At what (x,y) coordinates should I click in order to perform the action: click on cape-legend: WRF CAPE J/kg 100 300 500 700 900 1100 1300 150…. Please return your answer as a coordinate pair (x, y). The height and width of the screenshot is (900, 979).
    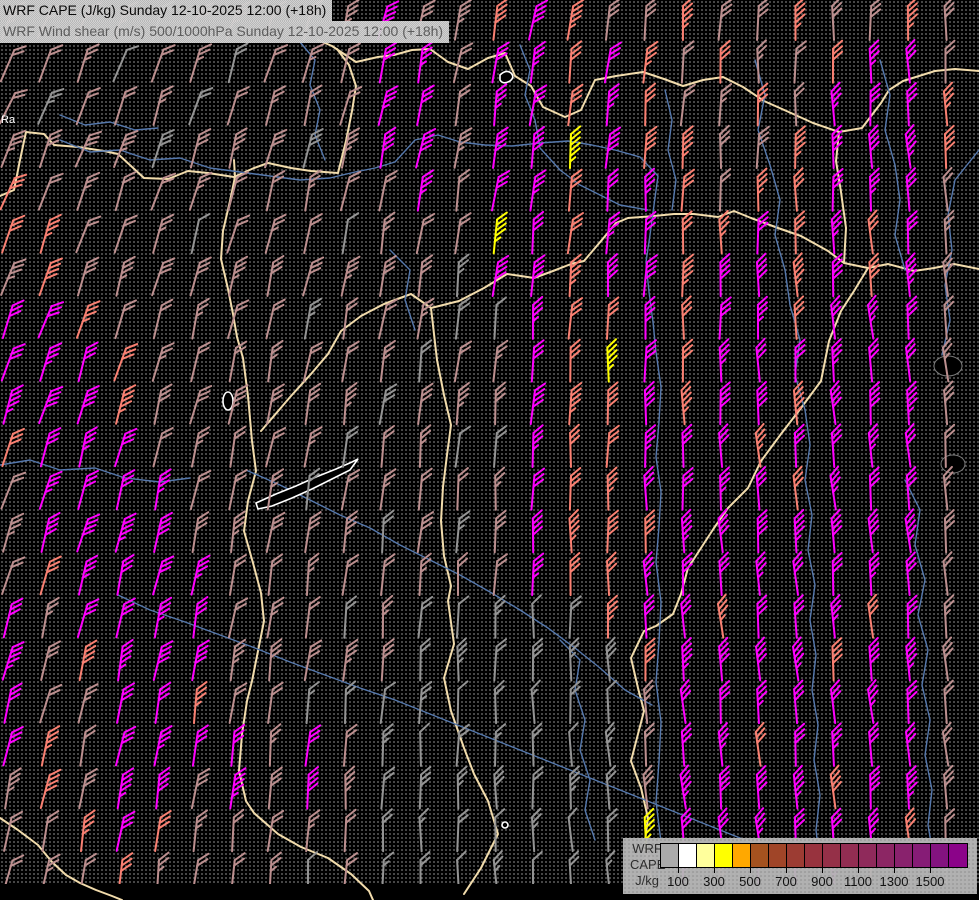
    Looking at the image, I should click on (800, 866).